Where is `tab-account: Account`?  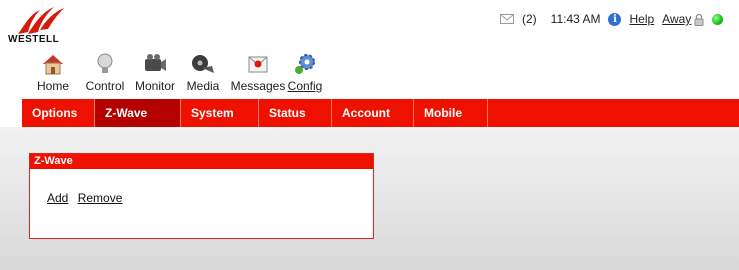
tab-account: Account is located at coordinates (373, 113).